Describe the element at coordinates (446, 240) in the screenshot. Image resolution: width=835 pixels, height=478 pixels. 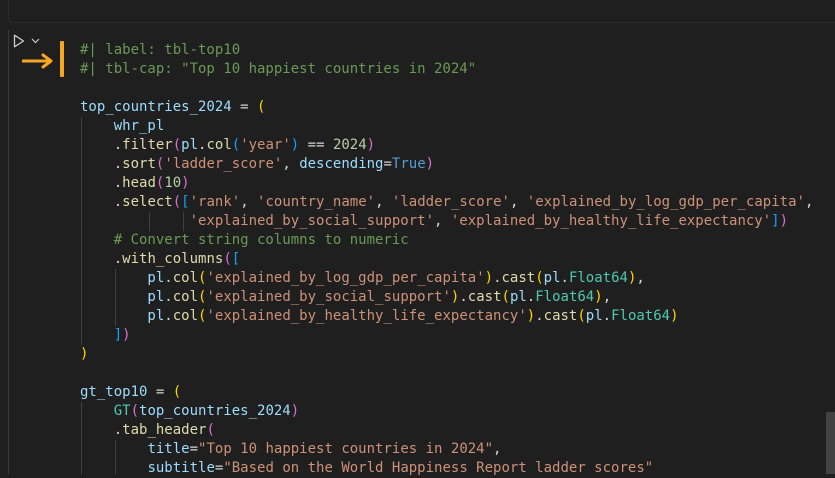
I see `code-line: # Convert string columns to numeric` at that location.